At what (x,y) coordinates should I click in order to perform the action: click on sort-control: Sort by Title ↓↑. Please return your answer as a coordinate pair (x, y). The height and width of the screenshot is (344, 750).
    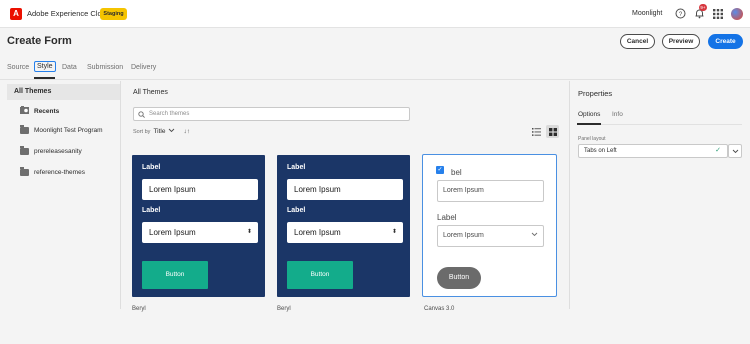
    Looking at the image, I should click on (161, 131).